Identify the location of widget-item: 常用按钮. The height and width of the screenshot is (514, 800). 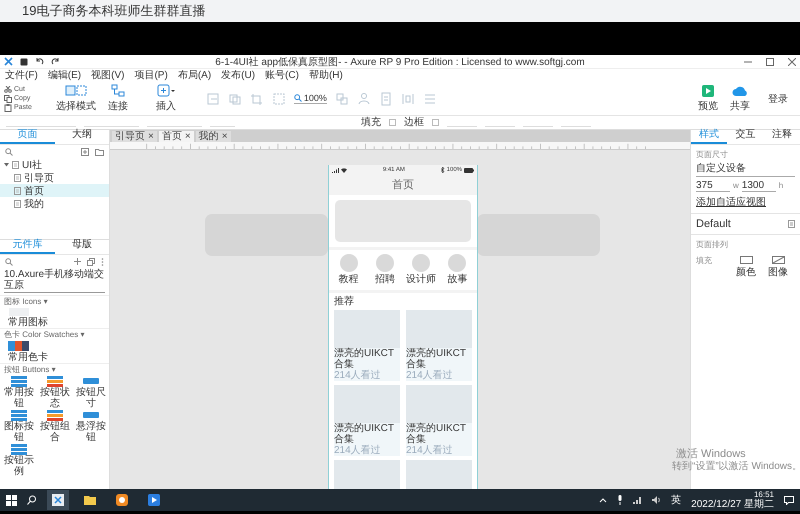
(19, 392).